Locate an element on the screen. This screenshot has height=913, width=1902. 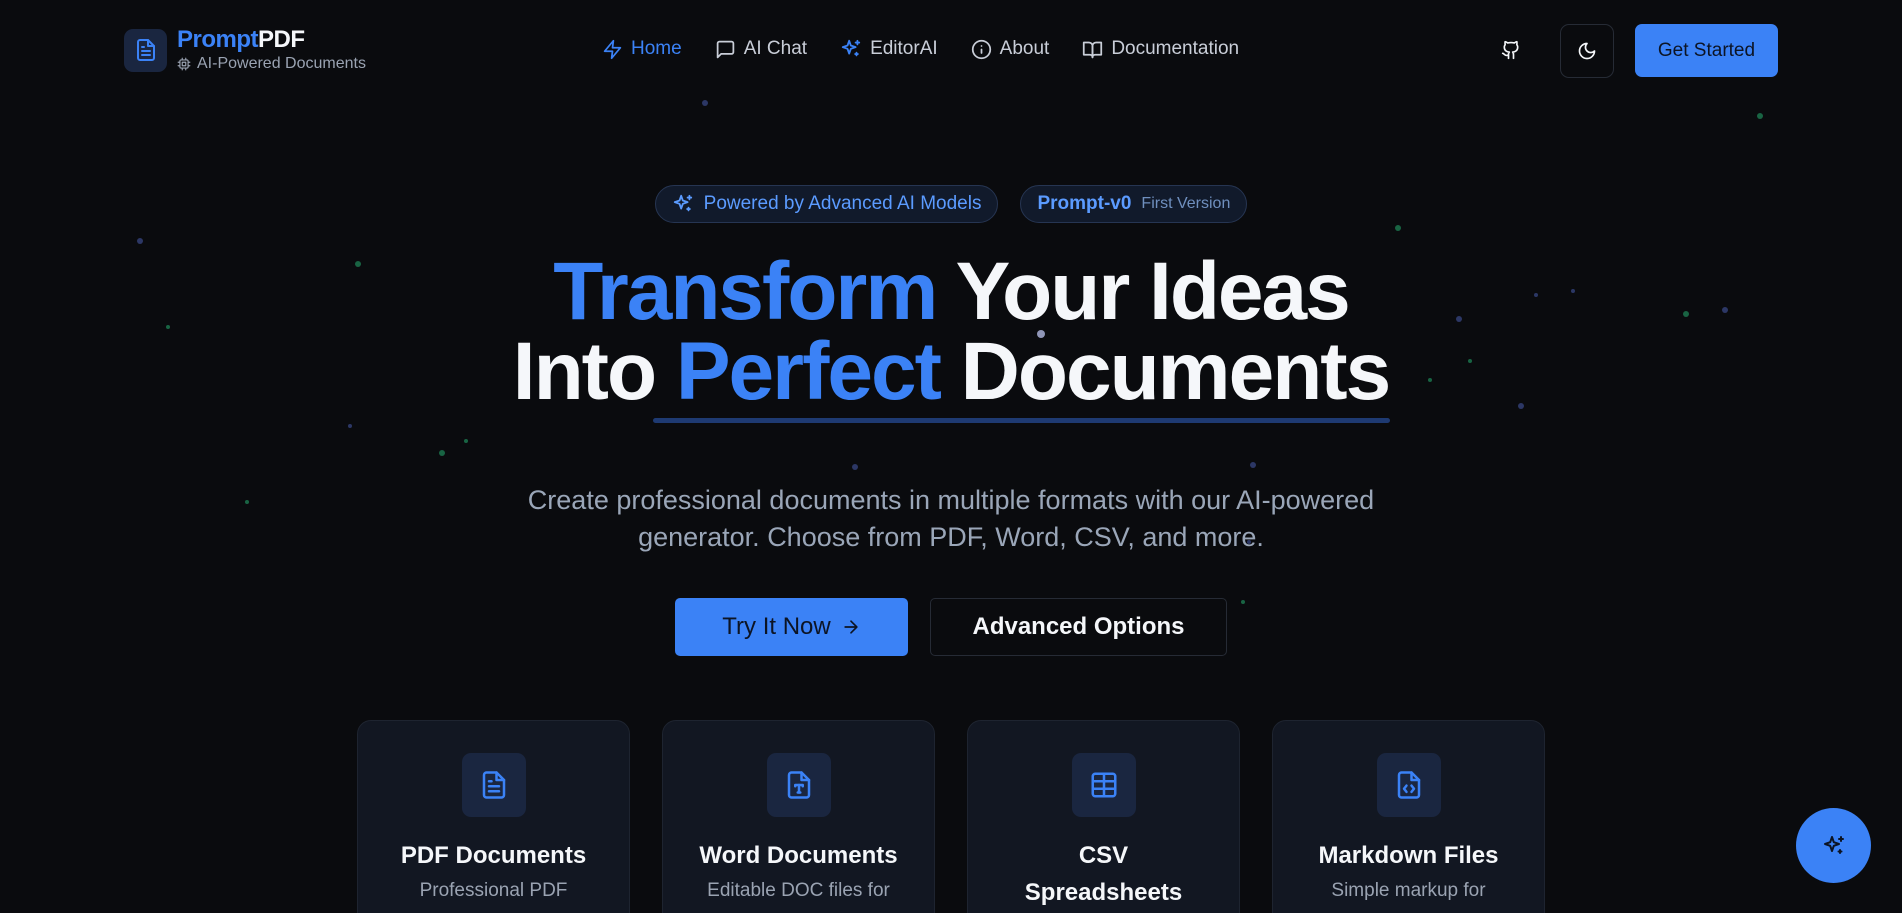
nav-item-about: About is located at coordinates (1010, 49).